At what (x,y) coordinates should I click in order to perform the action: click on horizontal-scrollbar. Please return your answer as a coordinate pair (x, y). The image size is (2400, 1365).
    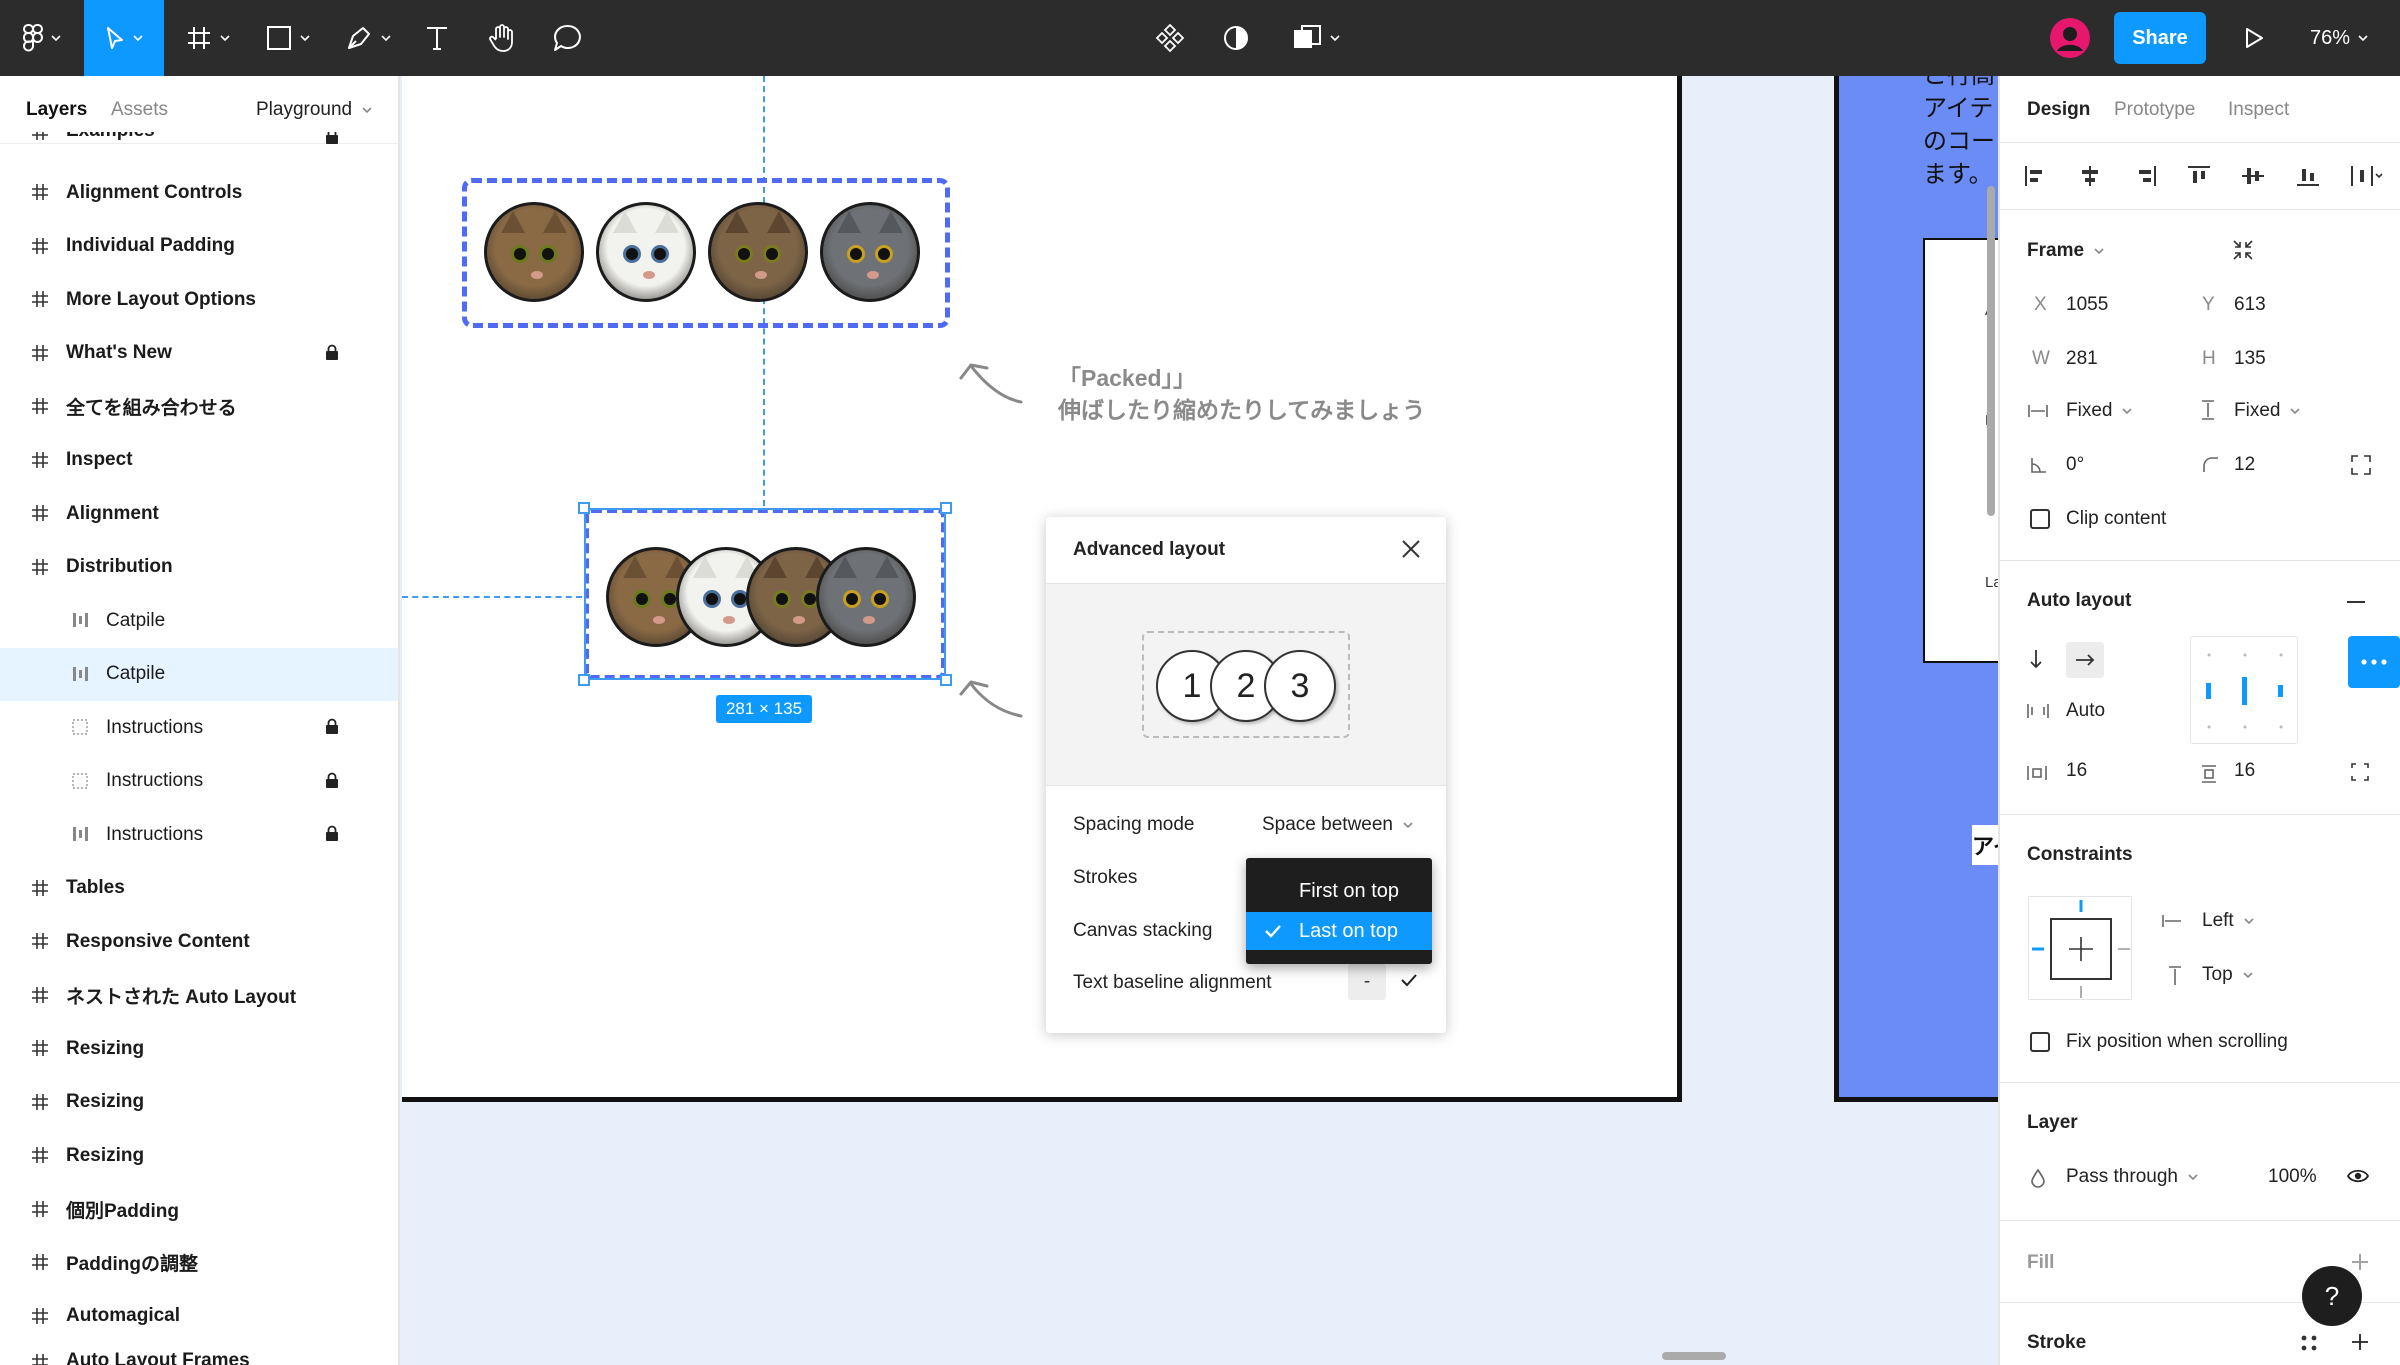
    Looking at the image, I should click on (1694, 1356).